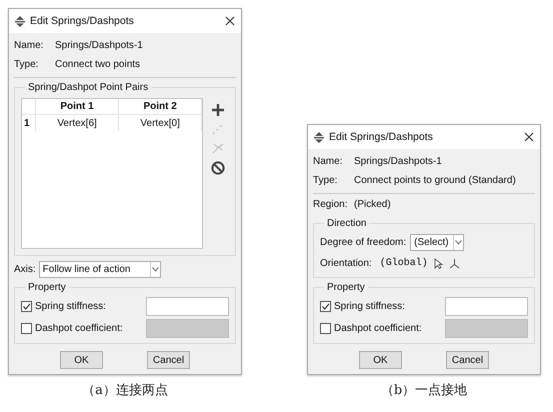 The height and width of the screenshot is (412, 553). Describe the element at coordinates (404, 263) in the screenshot. I see `field-value: (Global)` at that location.